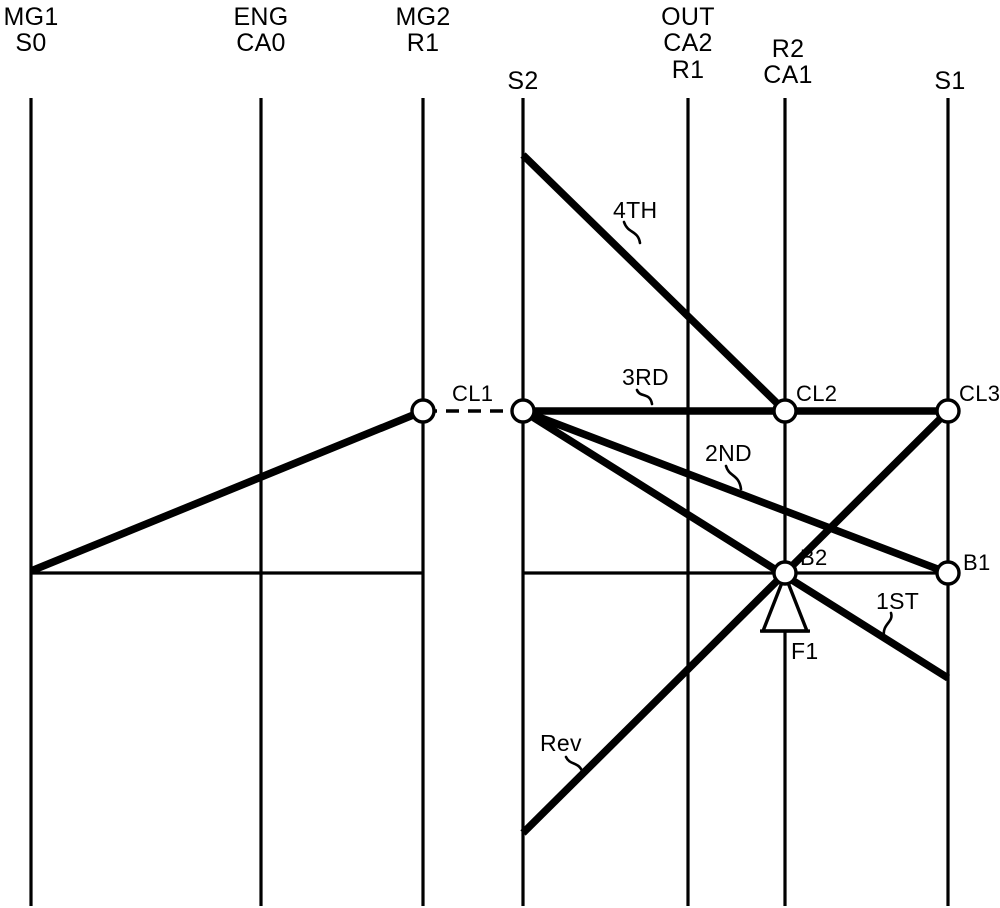 The image size is (1000, 908). I want to click on callout-label-f1: F1, so click(805, 651).